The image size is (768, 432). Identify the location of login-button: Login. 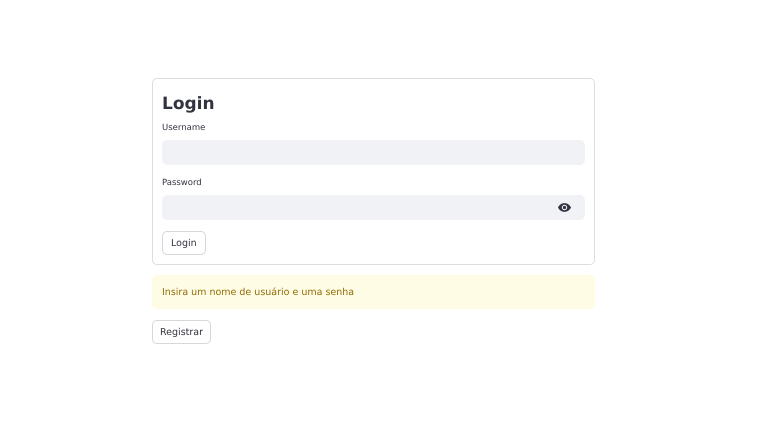
(184, 243).